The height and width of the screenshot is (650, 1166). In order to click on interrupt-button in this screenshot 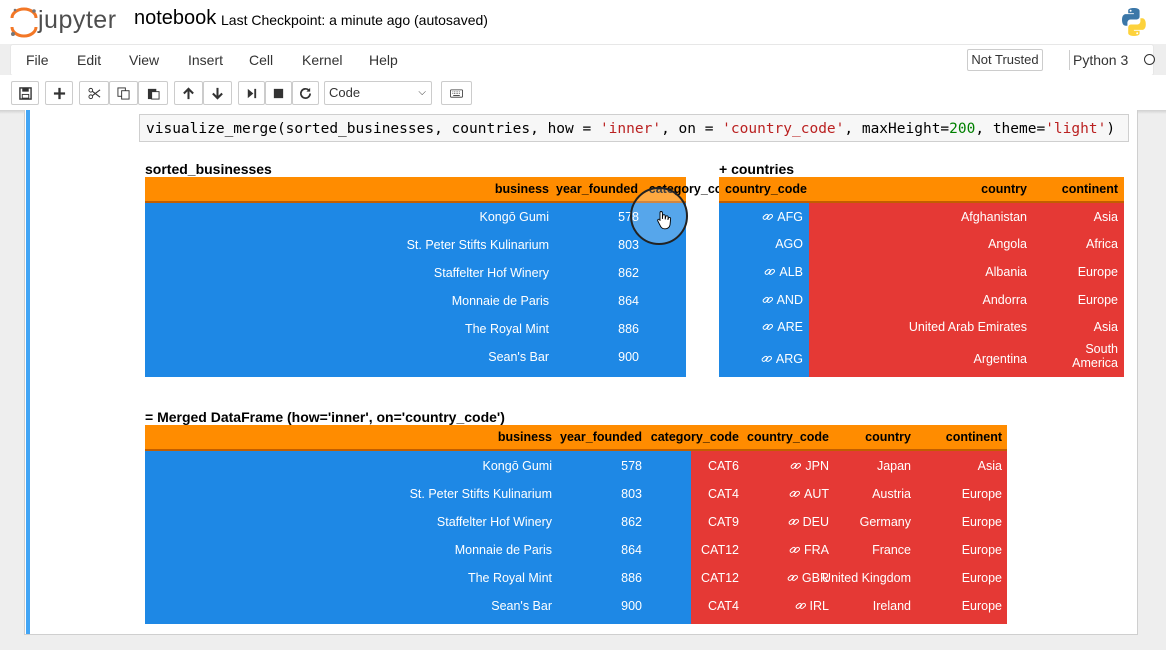, I will do `click(278, 93)`.